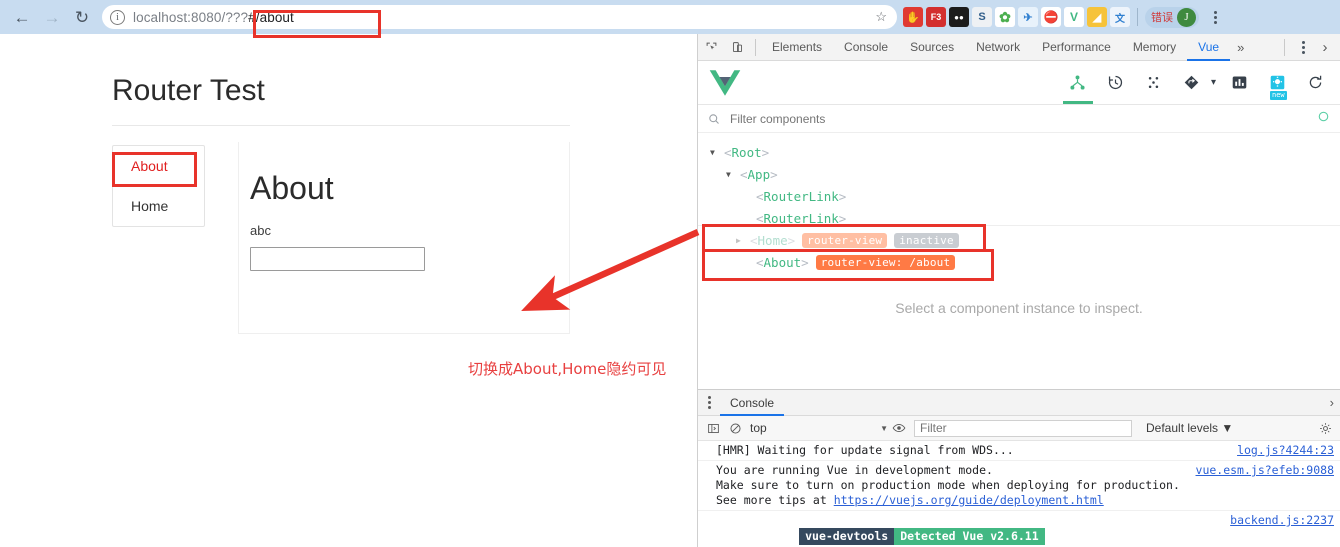 The height and width of the screenshot is (547, 1340). Describe the element at coordinates (881, 17) in the screenshot. I see `bookmark-star-icon: ☆` at that location.